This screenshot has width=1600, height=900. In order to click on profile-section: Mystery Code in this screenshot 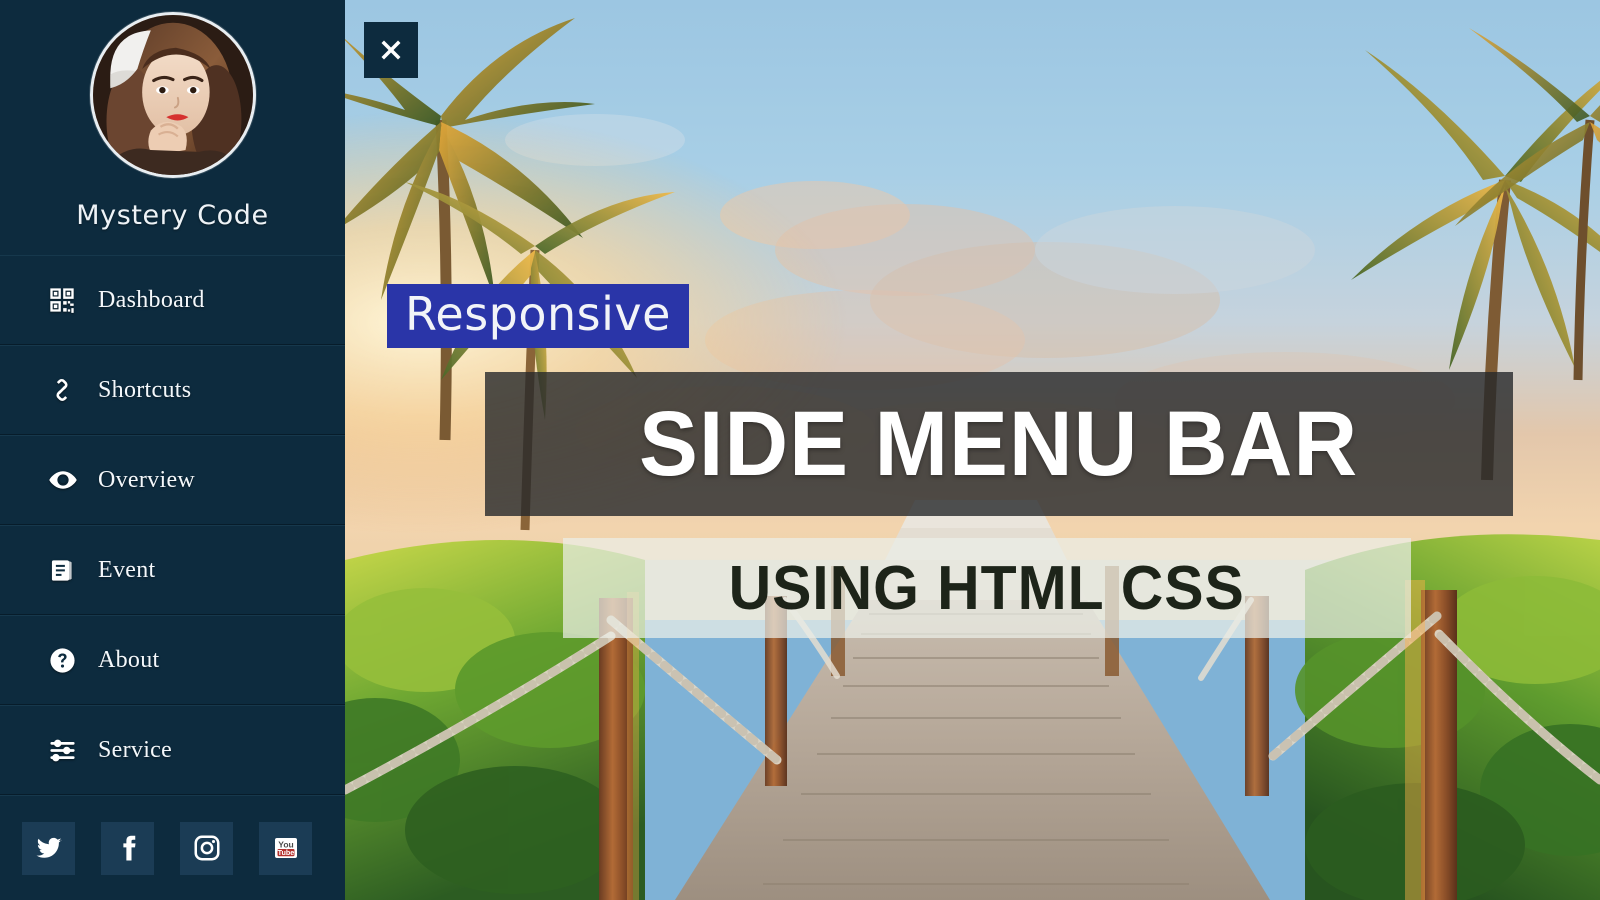, I will do `click(172, 127)`.